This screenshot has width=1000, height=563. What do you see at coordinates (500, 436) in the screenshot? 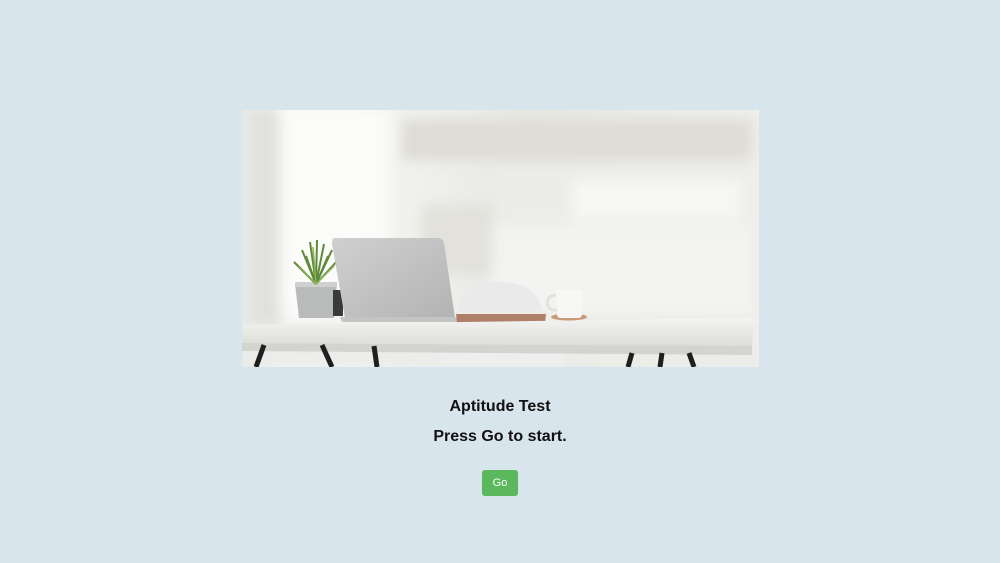
I see `start-instruction: Press Go to start.` at bounding box center [500, 436].